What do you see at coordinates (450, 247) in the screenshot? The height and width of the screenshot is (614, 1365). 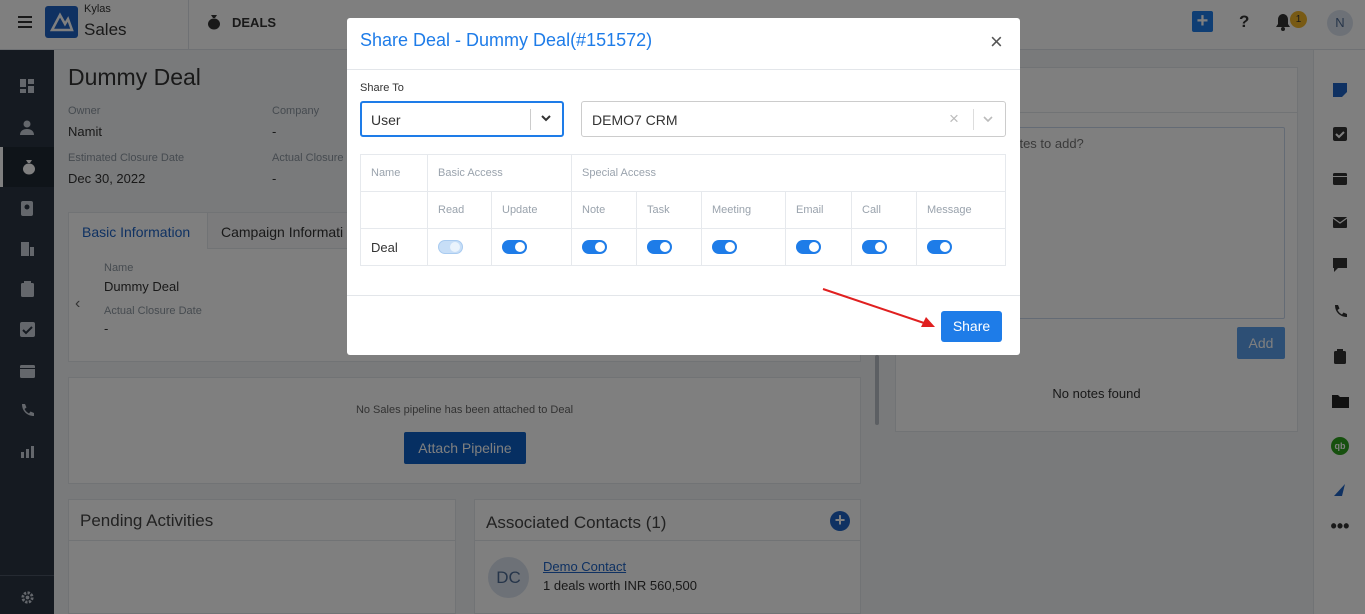 I see `read-toggle` at bounding box center [450, 247].